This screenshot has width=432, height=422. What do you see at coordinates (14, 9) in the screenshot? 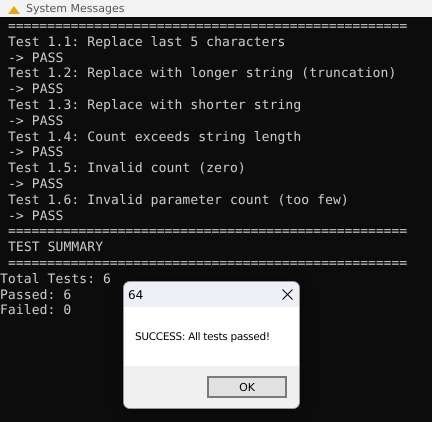
I see `app-icon` at bounding box center [14, 9].